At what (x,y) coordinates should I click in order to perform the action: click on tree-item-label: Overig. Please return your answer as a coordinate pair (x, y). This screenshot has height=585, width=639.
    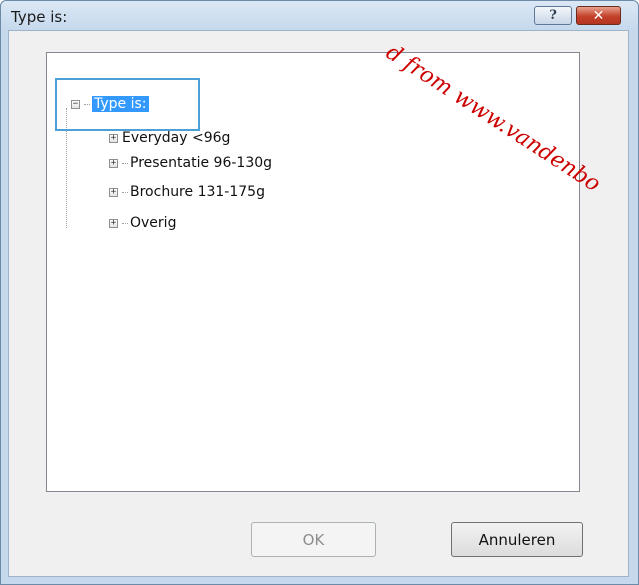
    Looking at the image, I should click on (153, 223).